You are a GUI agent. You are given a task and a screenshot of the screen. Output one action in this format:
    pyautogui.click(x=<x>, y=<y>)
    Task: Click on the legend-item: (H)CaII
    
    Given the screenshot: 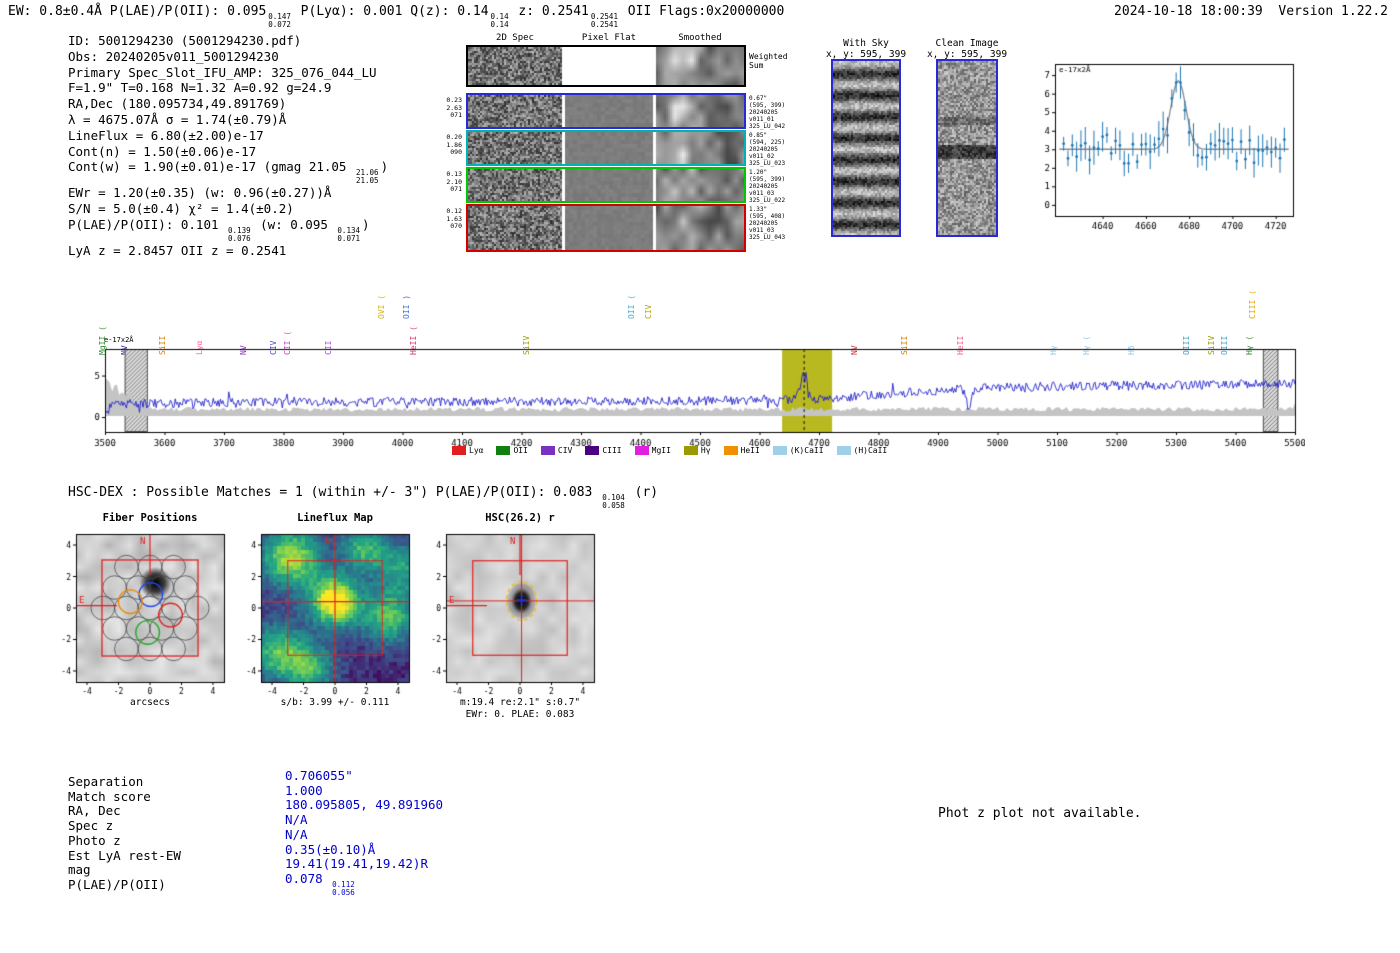 What is the action you would take?
    pyautogui.click(x=862, y=450)
    